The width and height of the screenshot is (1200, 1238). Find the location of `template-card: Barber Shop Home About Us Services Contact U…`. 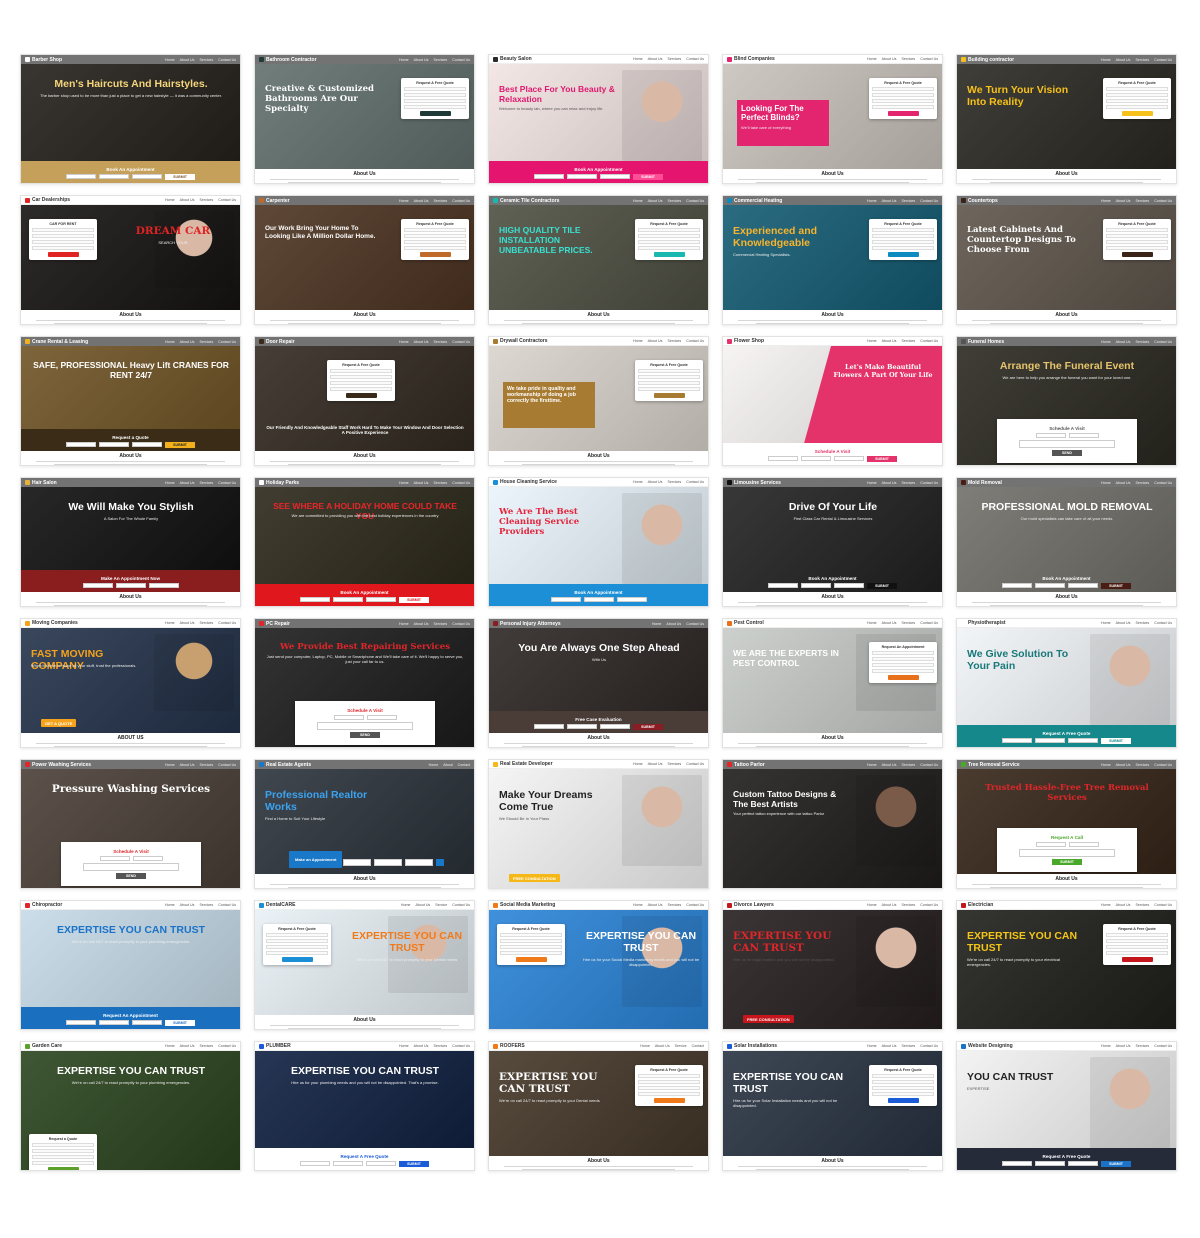

template-card: Barber Shop Home About Us Services Contact U… is located at coordinates (130, 119).